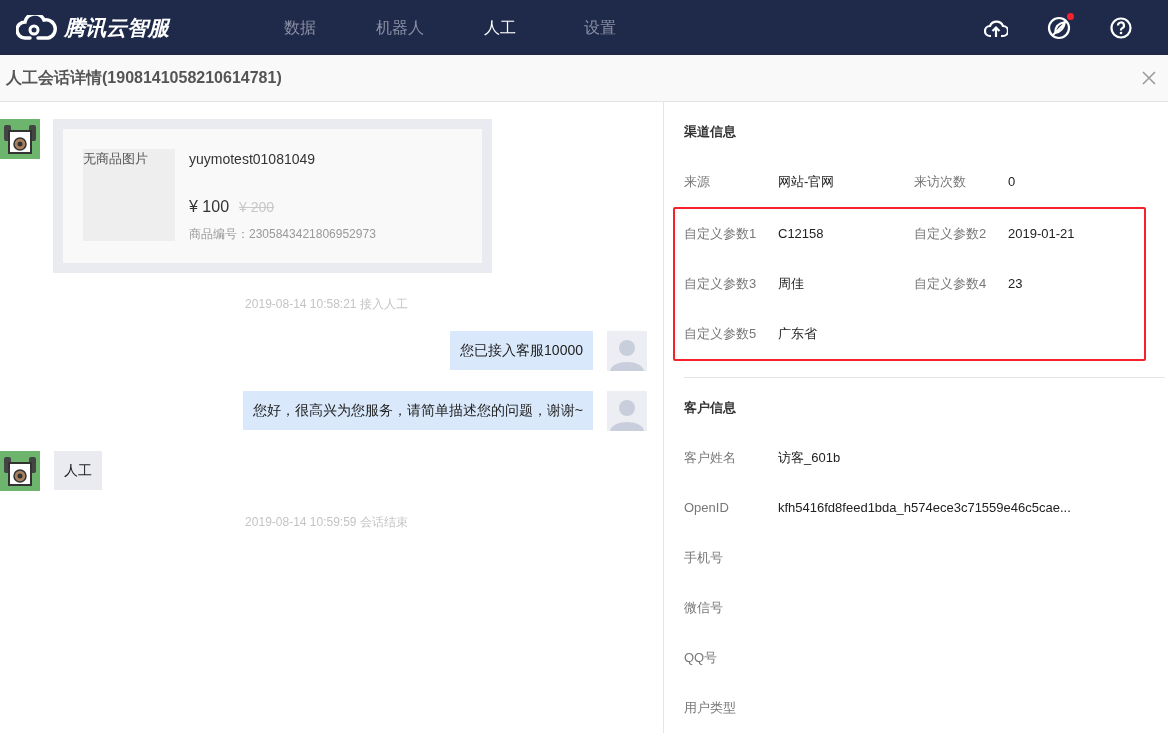 This screenshot has height=733, width=1168. Describe the element at coordinates (1041, 234) in the screenshot. I see `field-value: 2019-01-21` at that location.